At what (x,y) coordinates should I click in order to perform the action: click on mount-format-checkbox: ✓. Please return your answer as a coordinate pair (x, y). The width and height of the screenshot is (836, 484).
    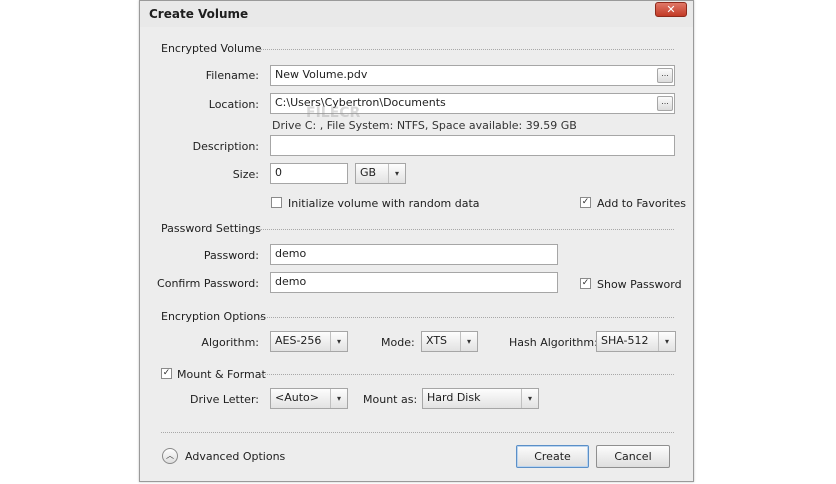
    Looking at the image, I should click on (166, 373).